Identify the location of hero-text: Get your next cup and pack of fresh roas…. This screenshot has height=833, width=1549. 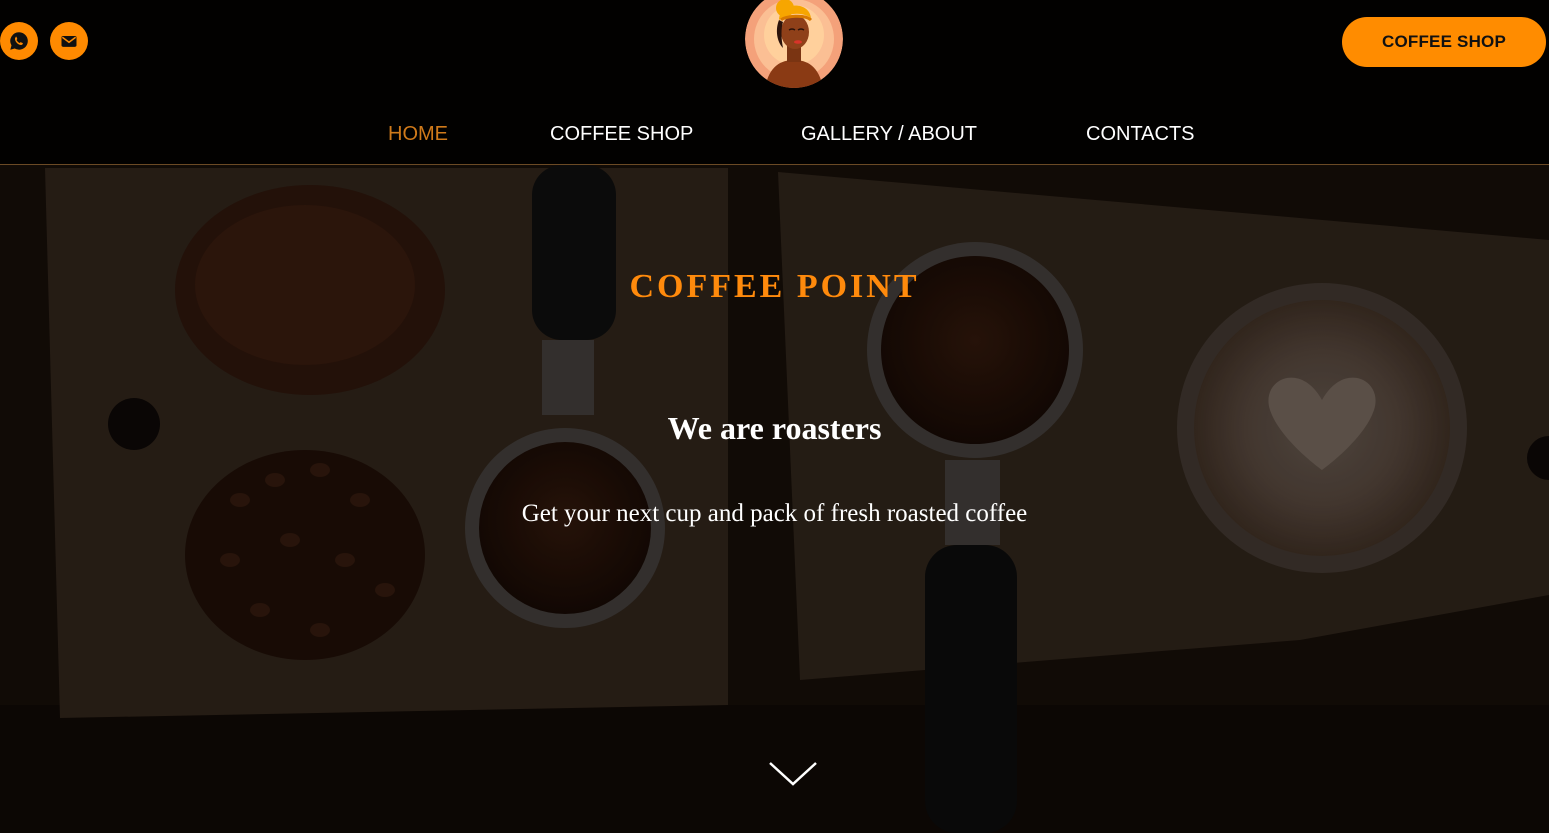
(774, 513).